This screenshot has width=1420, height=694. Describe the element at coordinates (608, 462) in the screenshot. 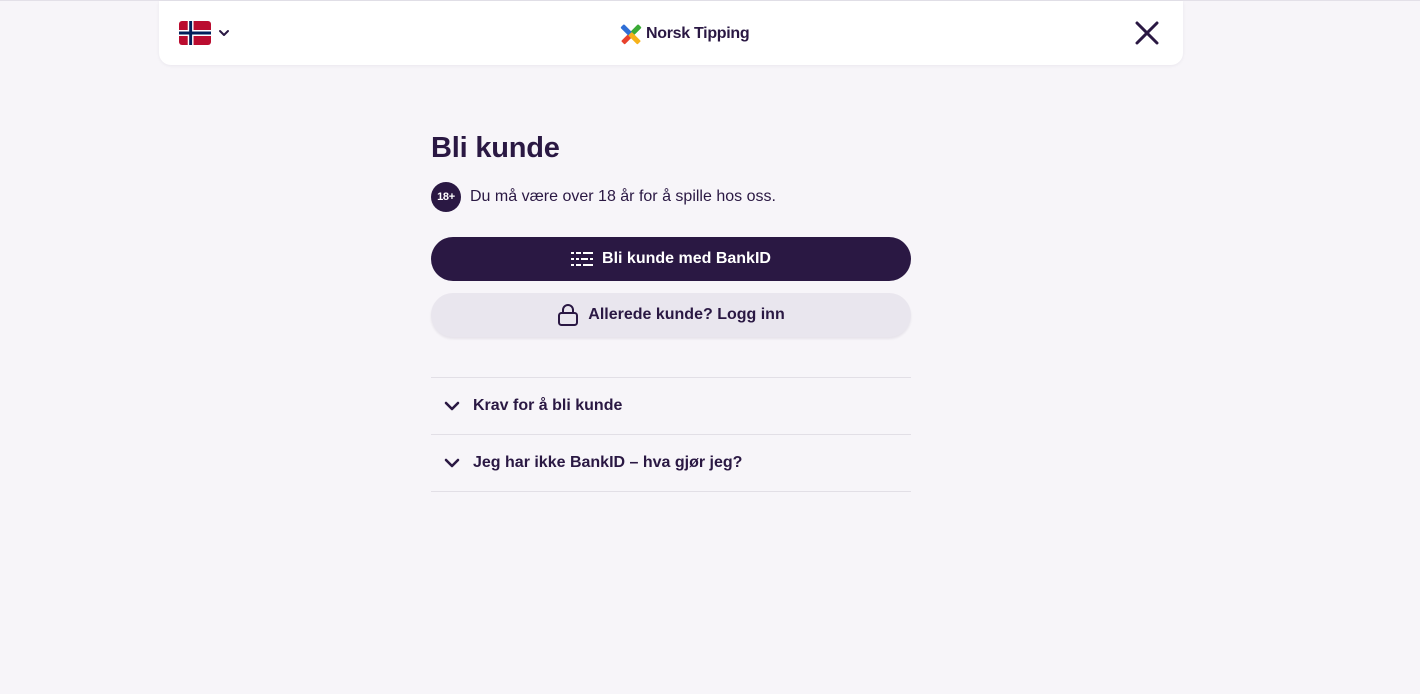

I see `accordion-label: Jeg har ikke BankID – hva gjør jeg?` at that location.